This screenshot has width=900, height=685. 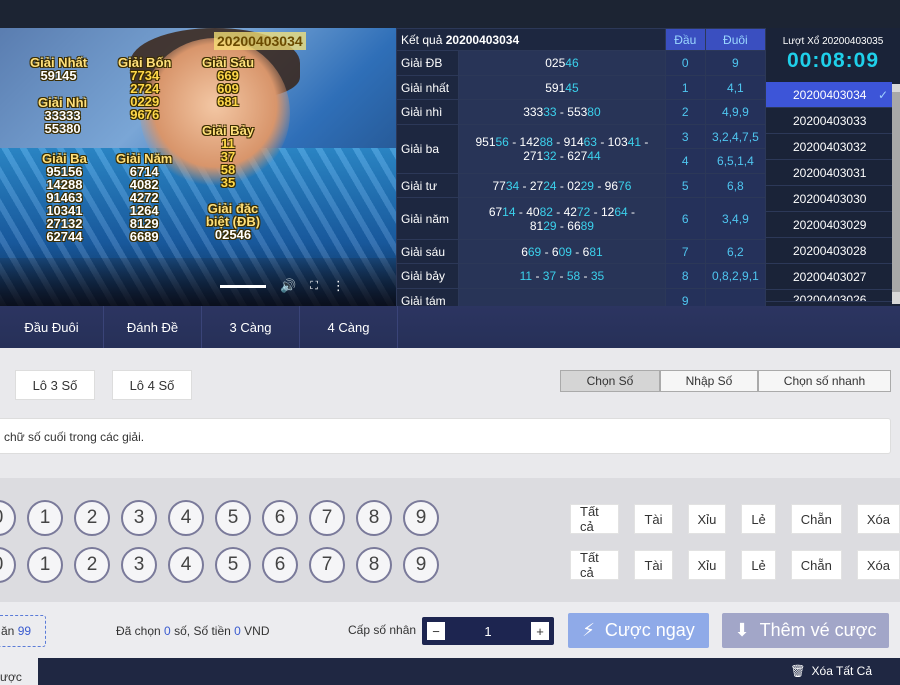 What do you see at coordinates (450, 14) in the screenshot?
I see `top-bar` at bounding box center [450, 14].